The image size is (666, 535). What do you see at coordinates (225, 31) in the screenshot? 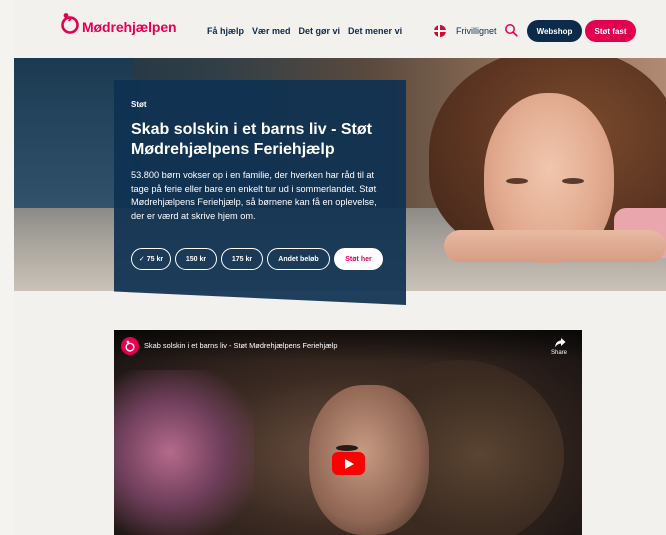
I see `nav-item-get-help: Få hjælp` at bounding box center [225, 31].